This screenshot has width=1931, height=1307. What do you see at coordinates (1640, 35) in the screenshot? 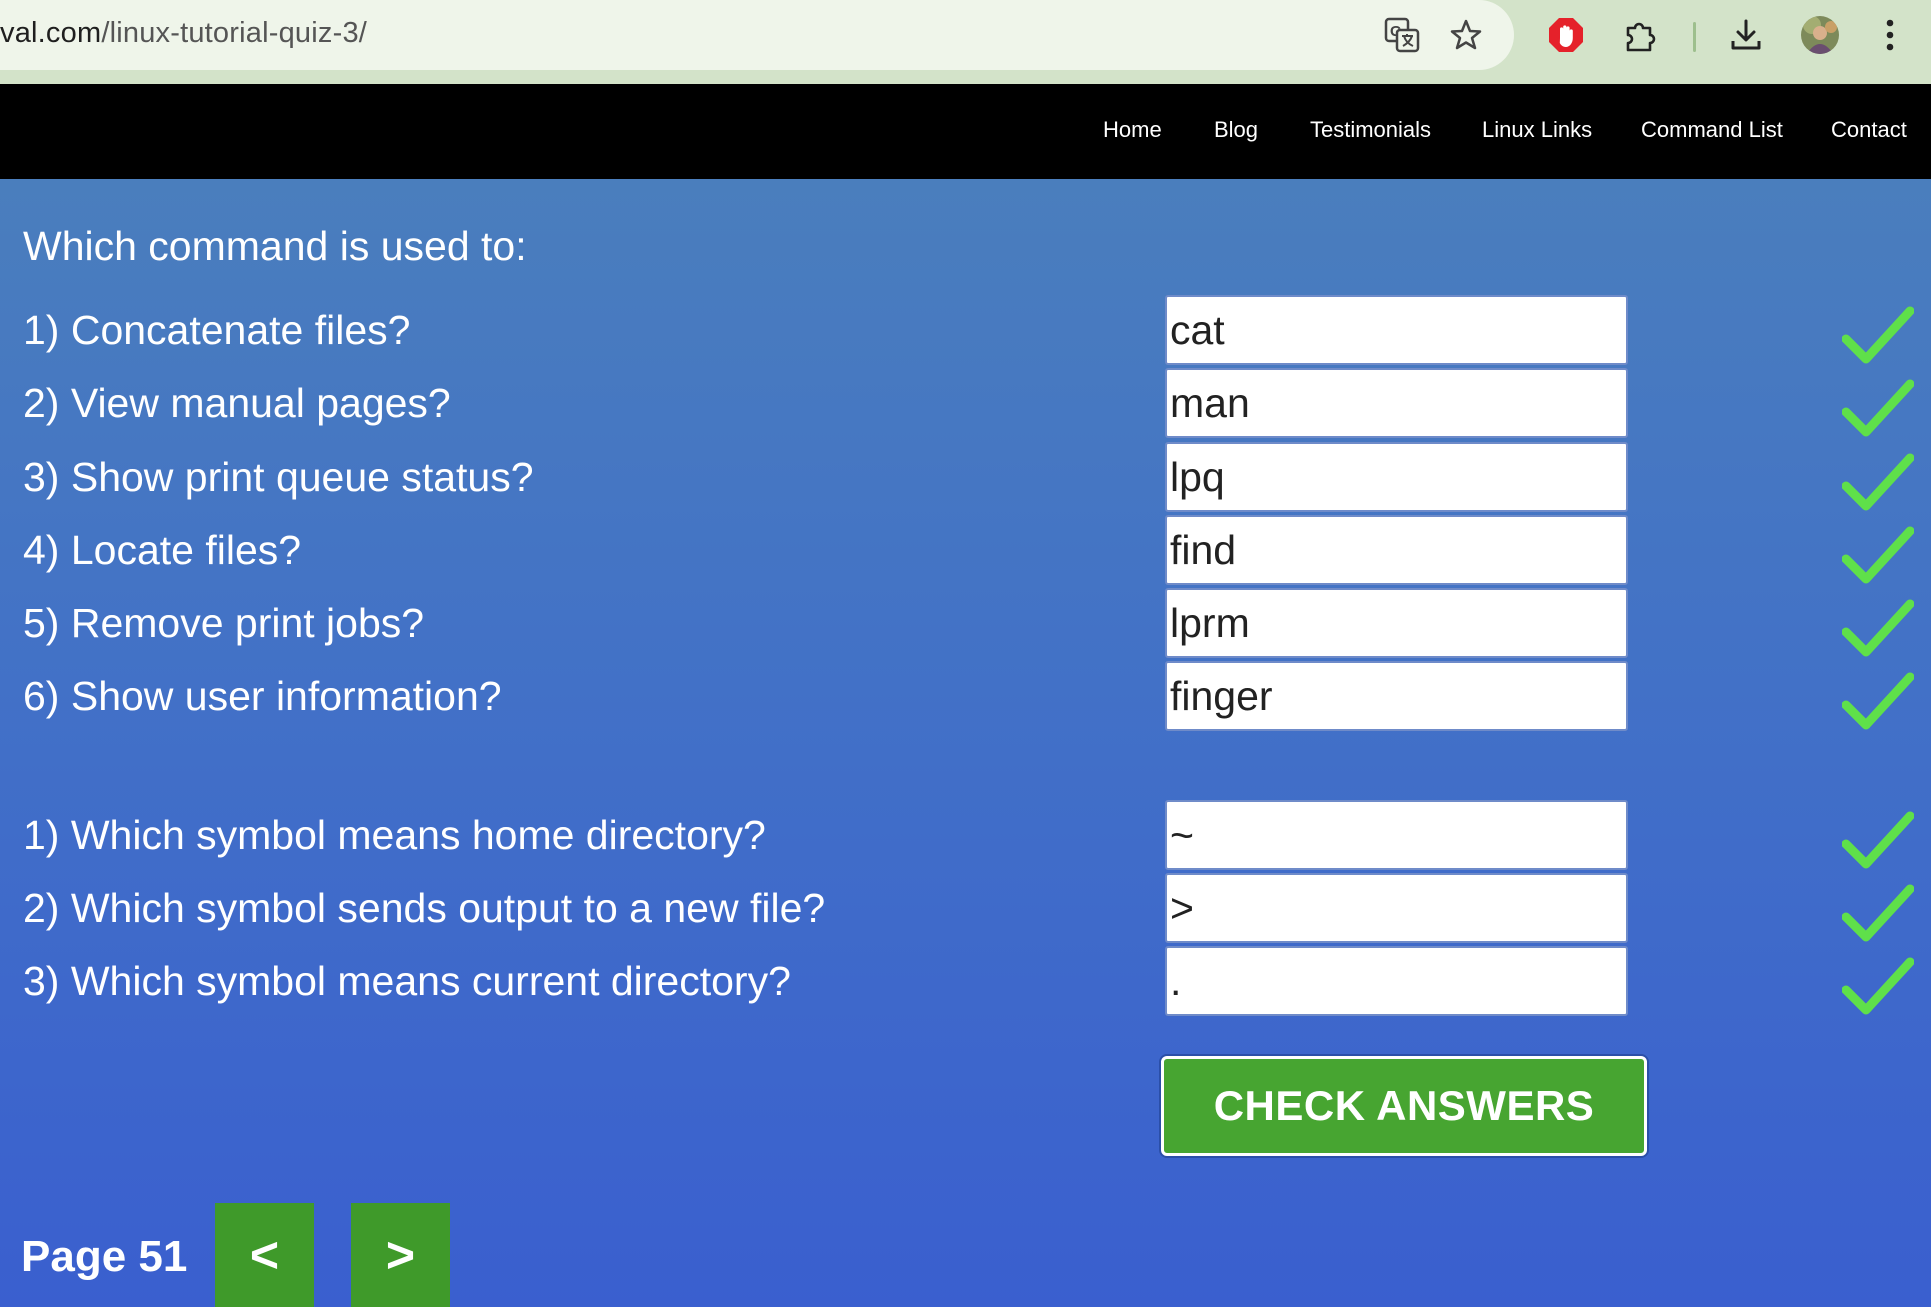
I see `extensions-icon` at bounding box center [1640, 35].